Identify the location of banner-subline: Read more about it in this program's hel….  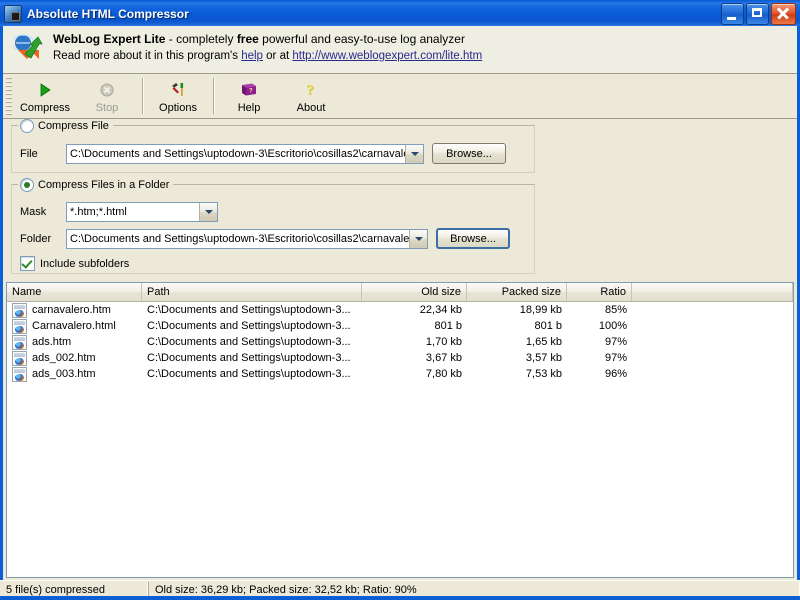
(422, 56).